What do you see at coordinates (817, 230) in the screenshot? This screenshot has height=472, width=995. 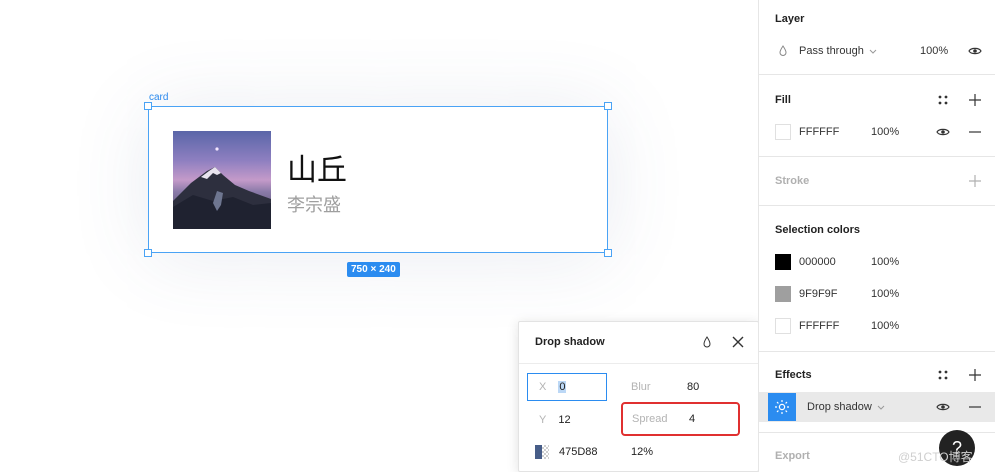 I see `selection-colors-title: Selection colors` at bounding box center [817, 230].